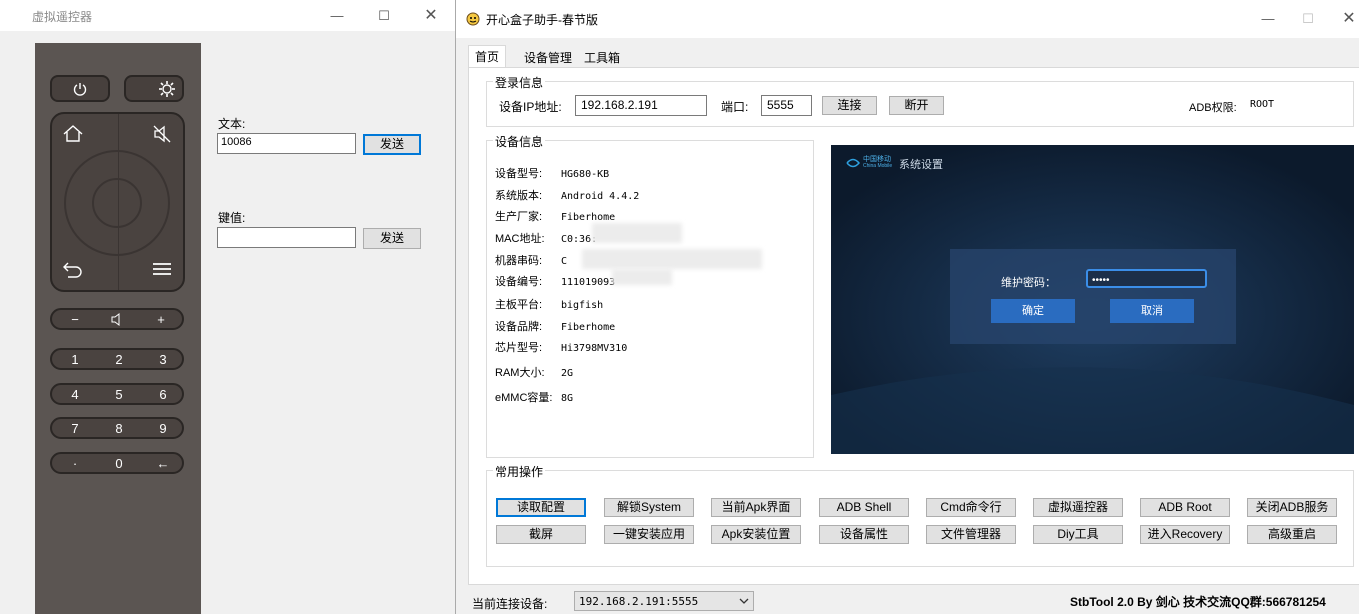  What do you see at coordinates (541, 507) in the screenshot?
I see `op-button-row1-0: 读取配置` at bounding box center [541, 507].